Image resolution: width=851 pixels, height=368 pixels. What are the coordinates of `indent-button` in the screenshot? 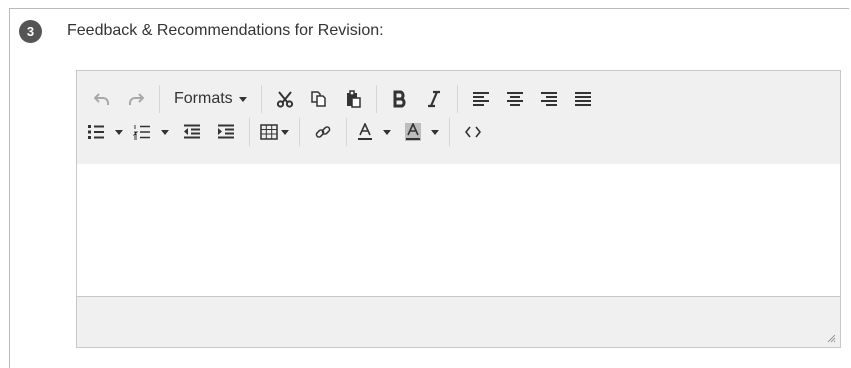 It's located at (226, 132).